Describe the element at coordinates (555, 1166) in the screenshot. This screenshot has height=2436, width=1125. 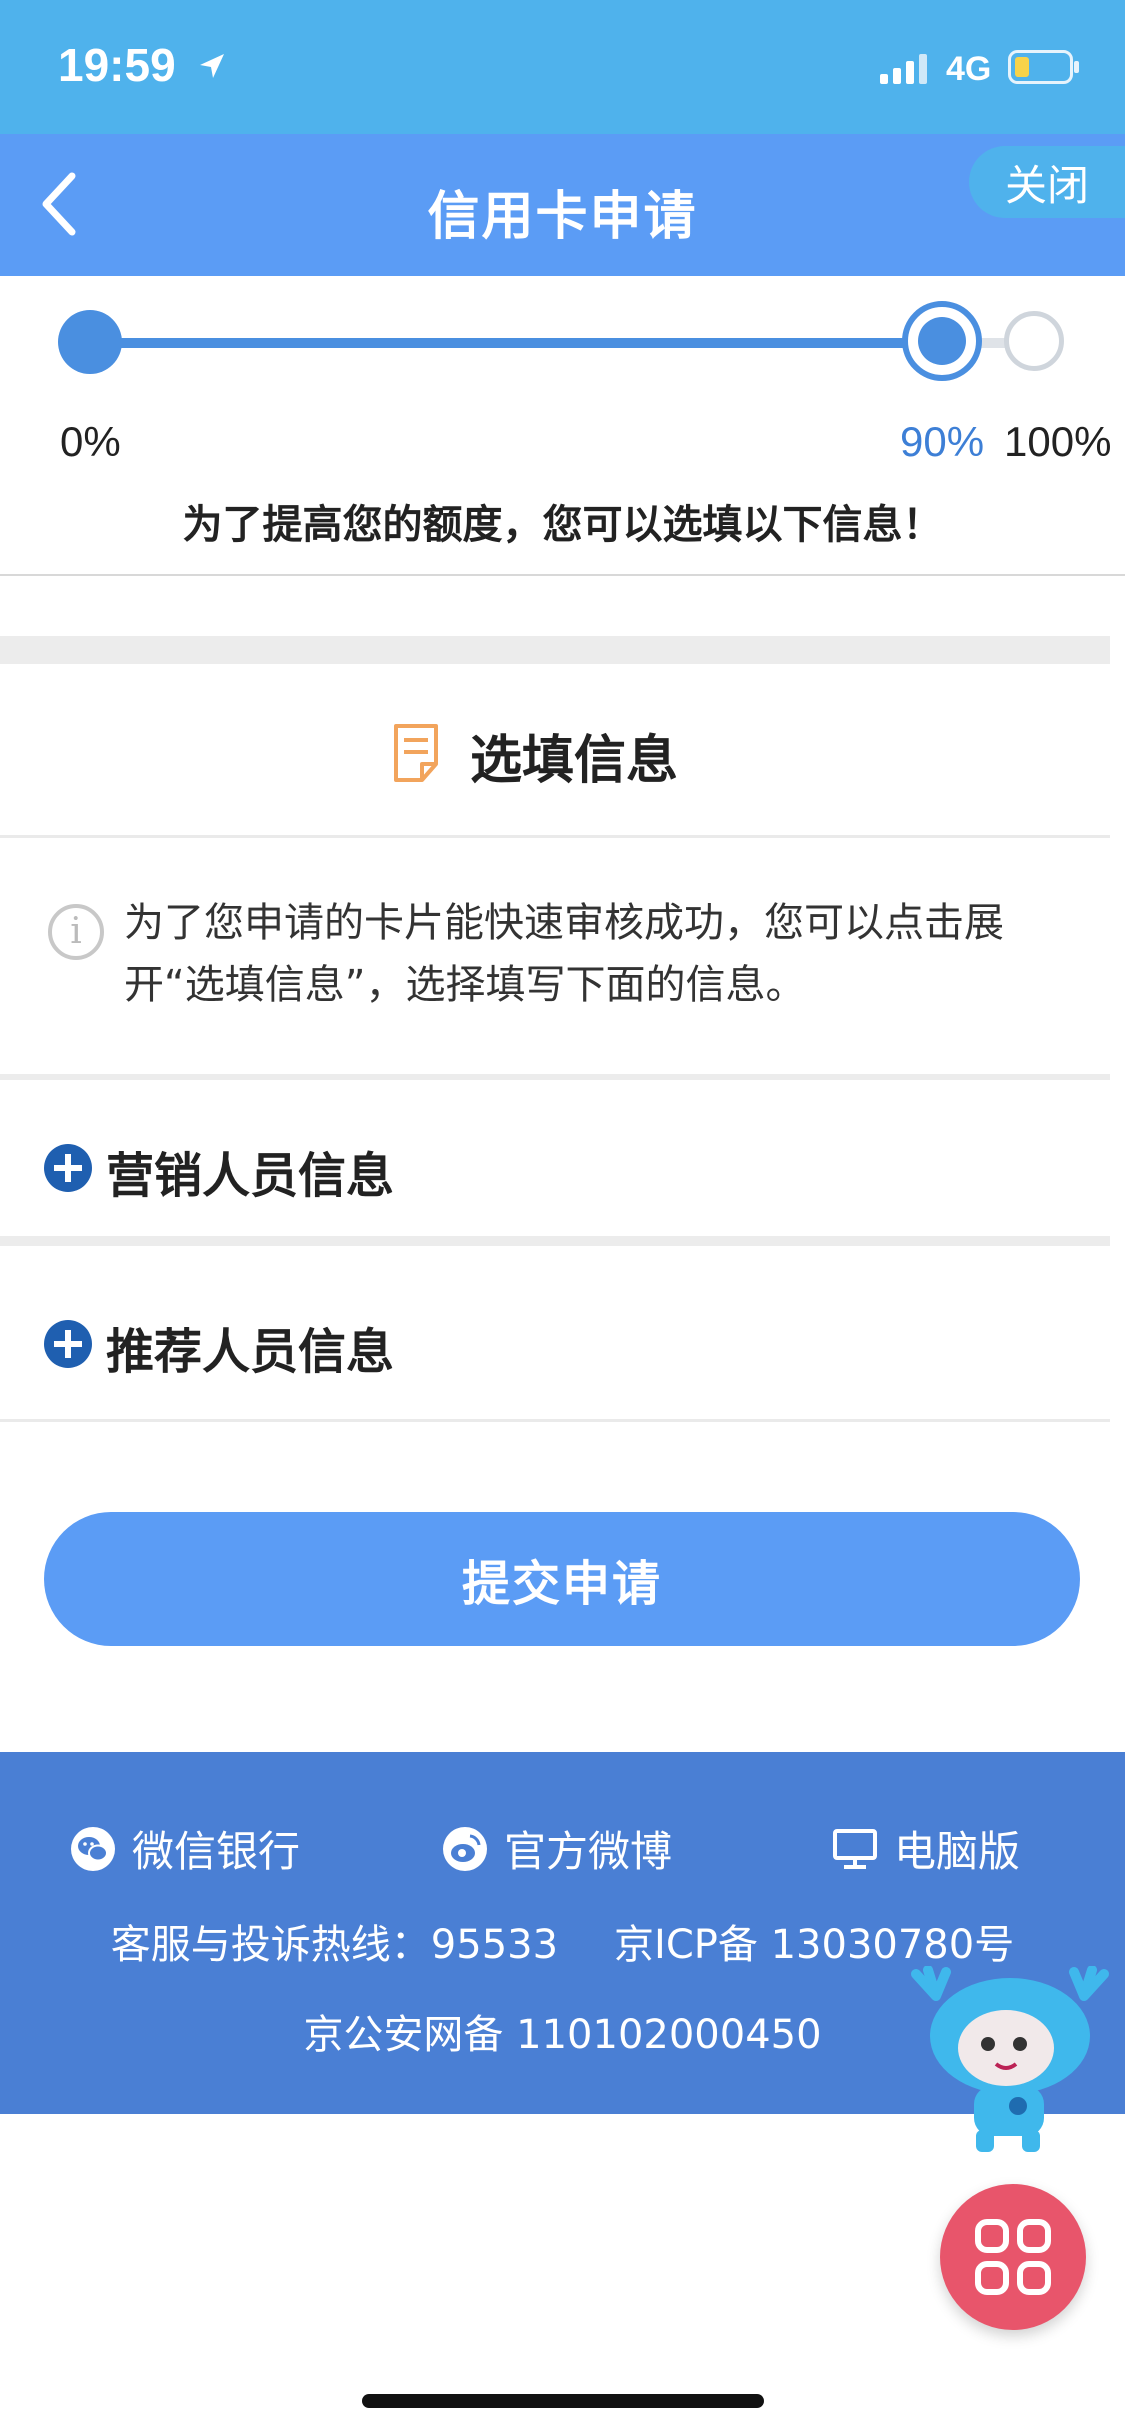
I see `expand-row-marketing: 营销人员信息` at that location.